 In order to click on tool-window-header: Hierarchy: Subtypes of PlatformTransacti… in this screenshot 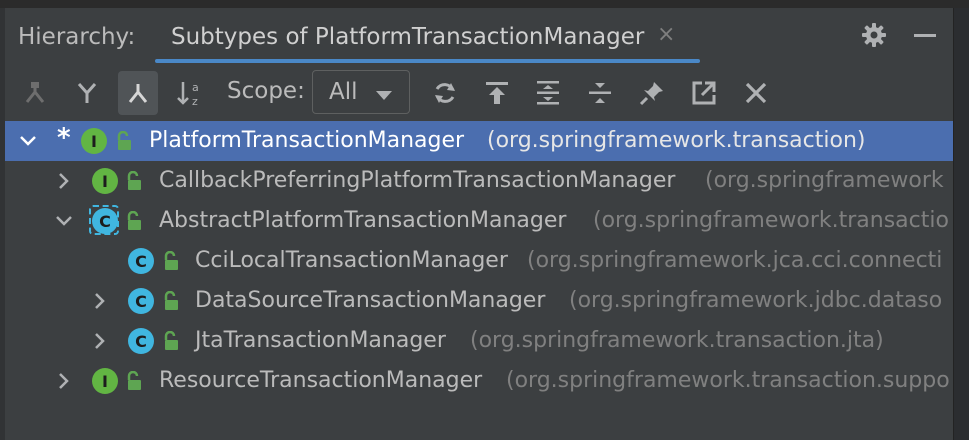, I will do `click(479, 37)`.